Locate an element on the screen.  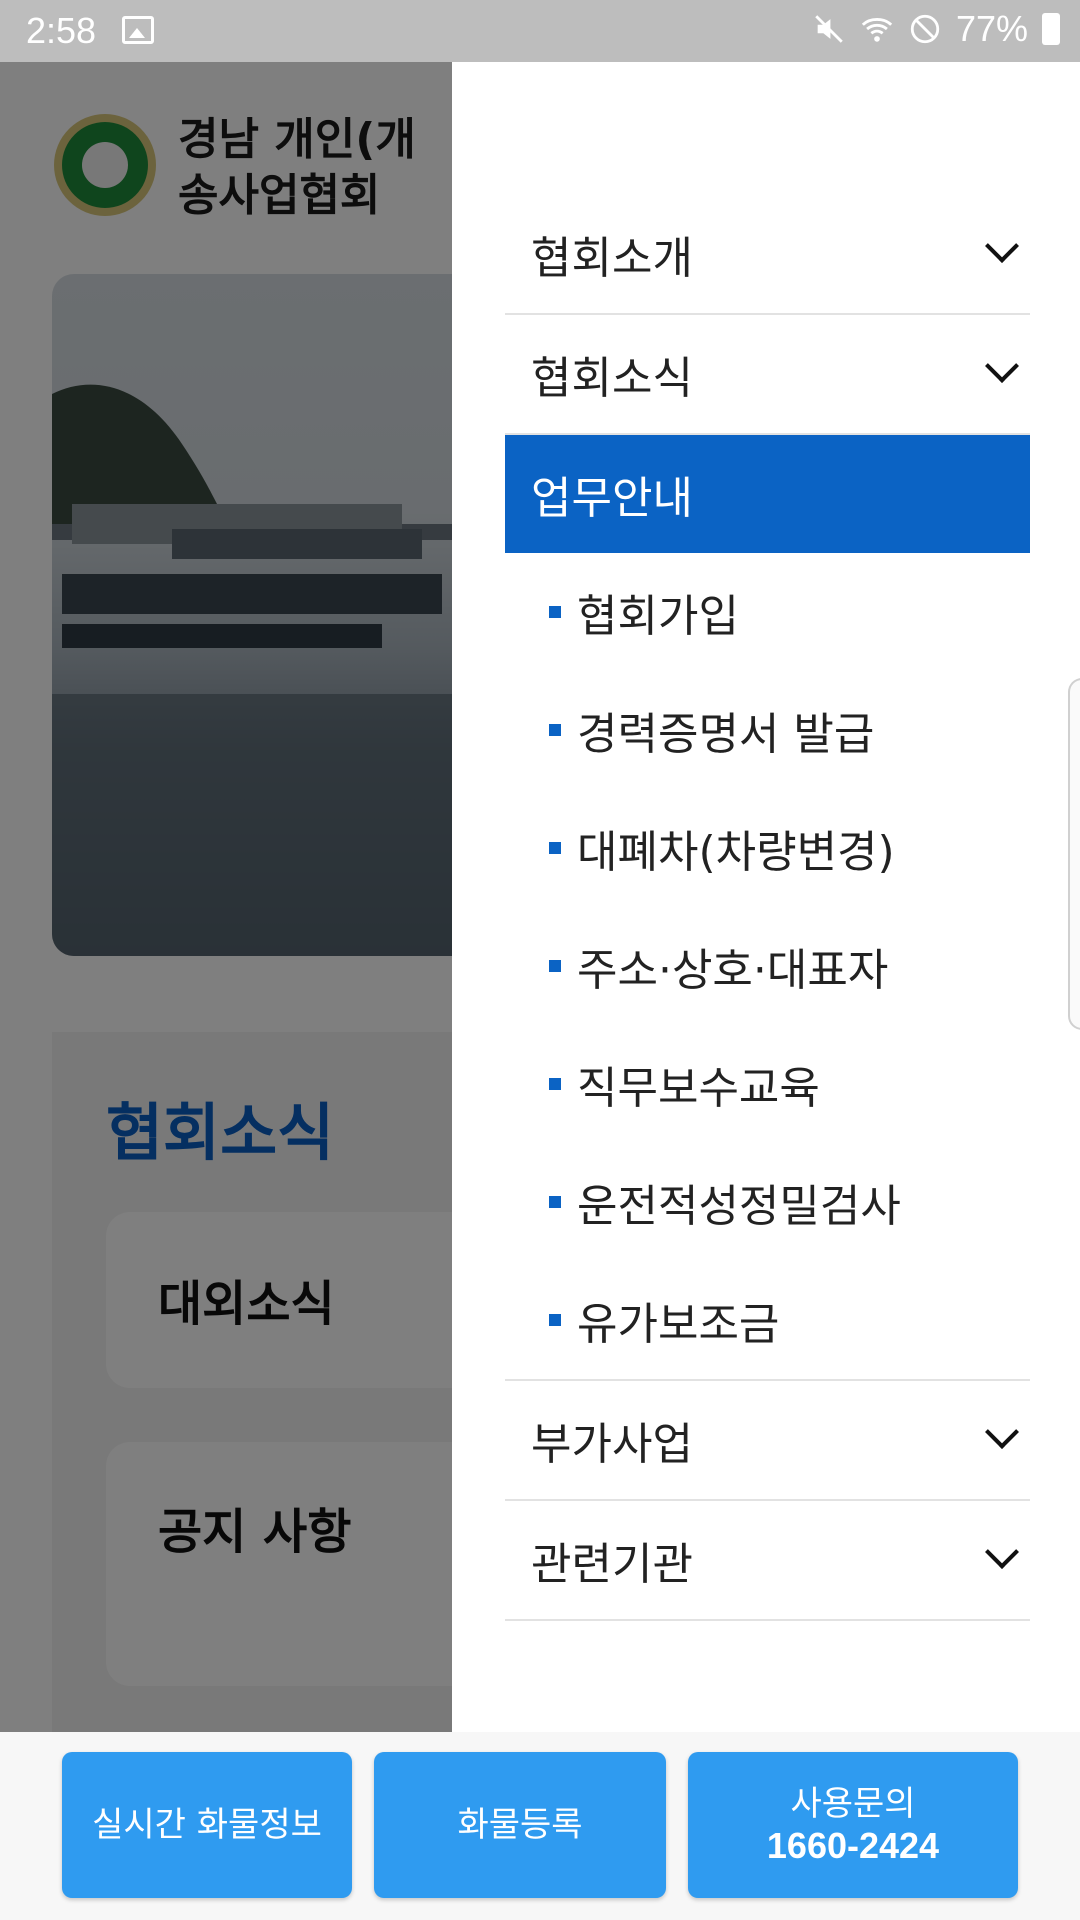
menu-item-label: 협회소개 is located at coordinates (612, 258).